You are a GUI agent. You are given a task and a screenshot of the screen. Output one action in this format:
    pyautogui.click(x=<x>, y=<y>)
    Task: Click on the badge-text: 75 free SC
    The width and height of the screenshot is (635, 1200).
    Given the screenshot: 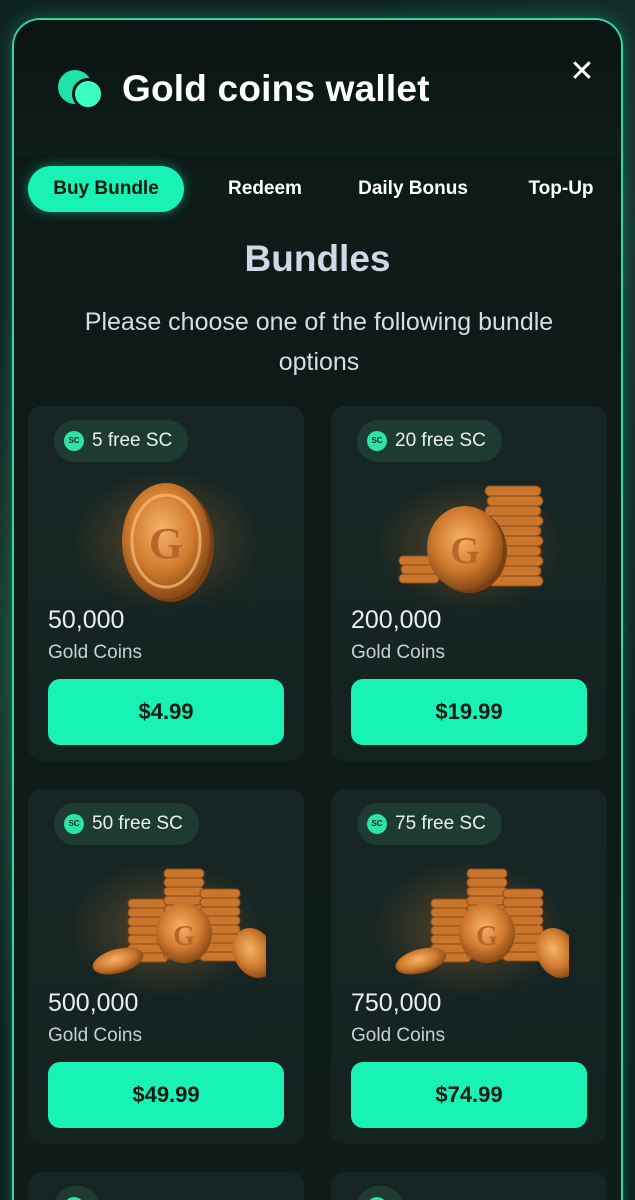 What is the action you would take?
    pyautogui.click(x=440, y=823)
    